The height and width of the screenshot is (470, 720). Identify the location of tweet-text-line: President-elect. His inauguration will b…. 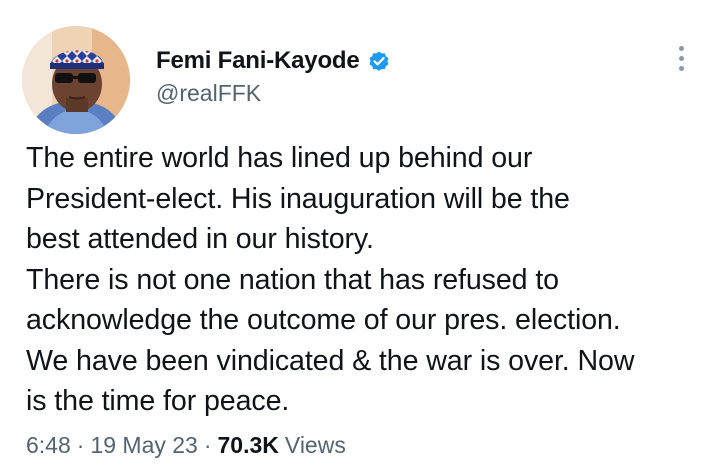
(298, 198).